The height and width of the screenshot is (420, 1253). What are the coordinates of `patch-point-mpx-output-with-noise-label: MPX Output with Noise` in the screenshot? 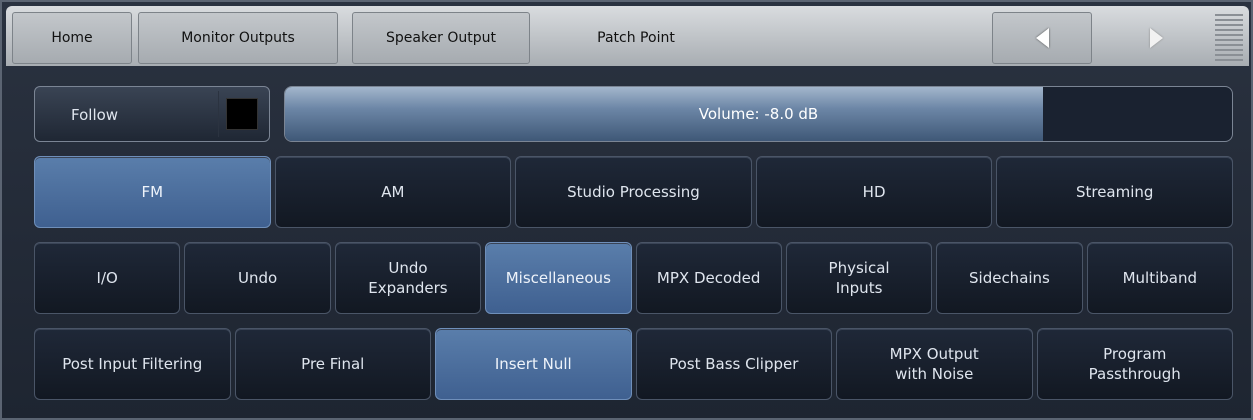 It's located at (934, 364).